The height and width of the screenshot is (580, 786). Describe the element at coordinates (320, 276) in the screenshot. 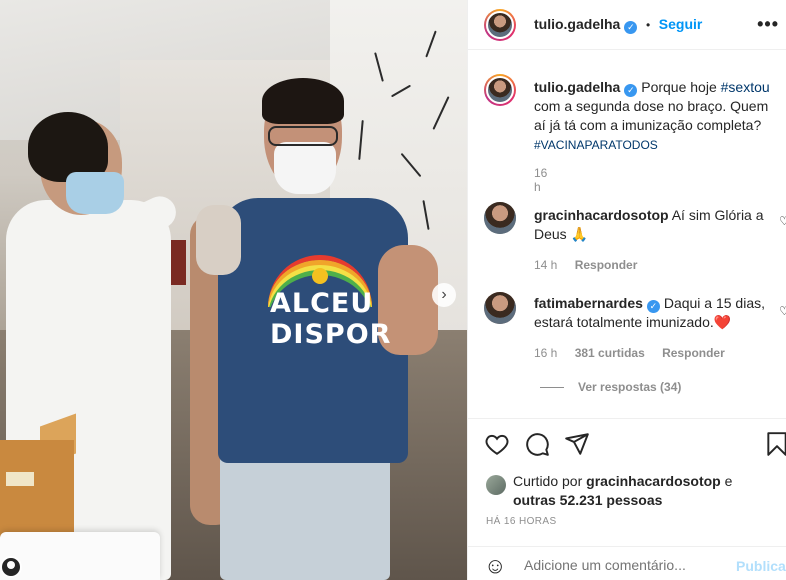

I see `shirt-sun-graphic` at that location.